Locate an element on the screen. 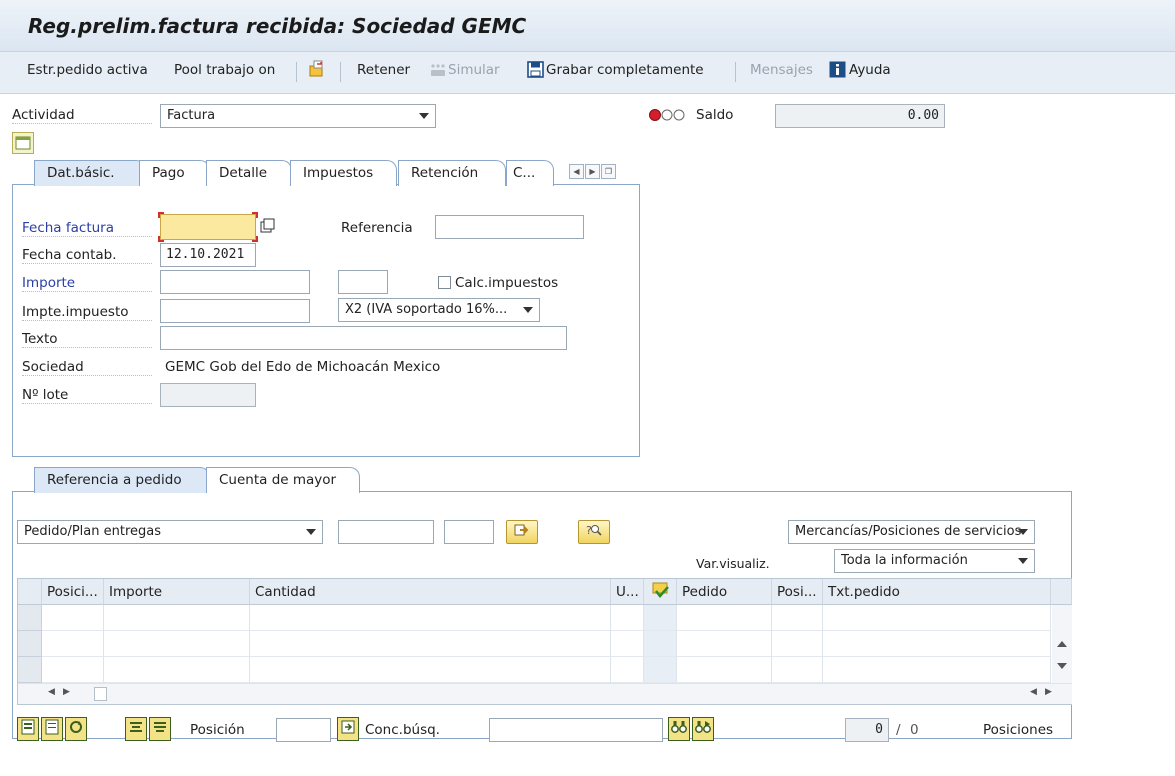 The width and height of the screenshot is (1175, 776). deselect-all-button is located at coordinates (52, 729).